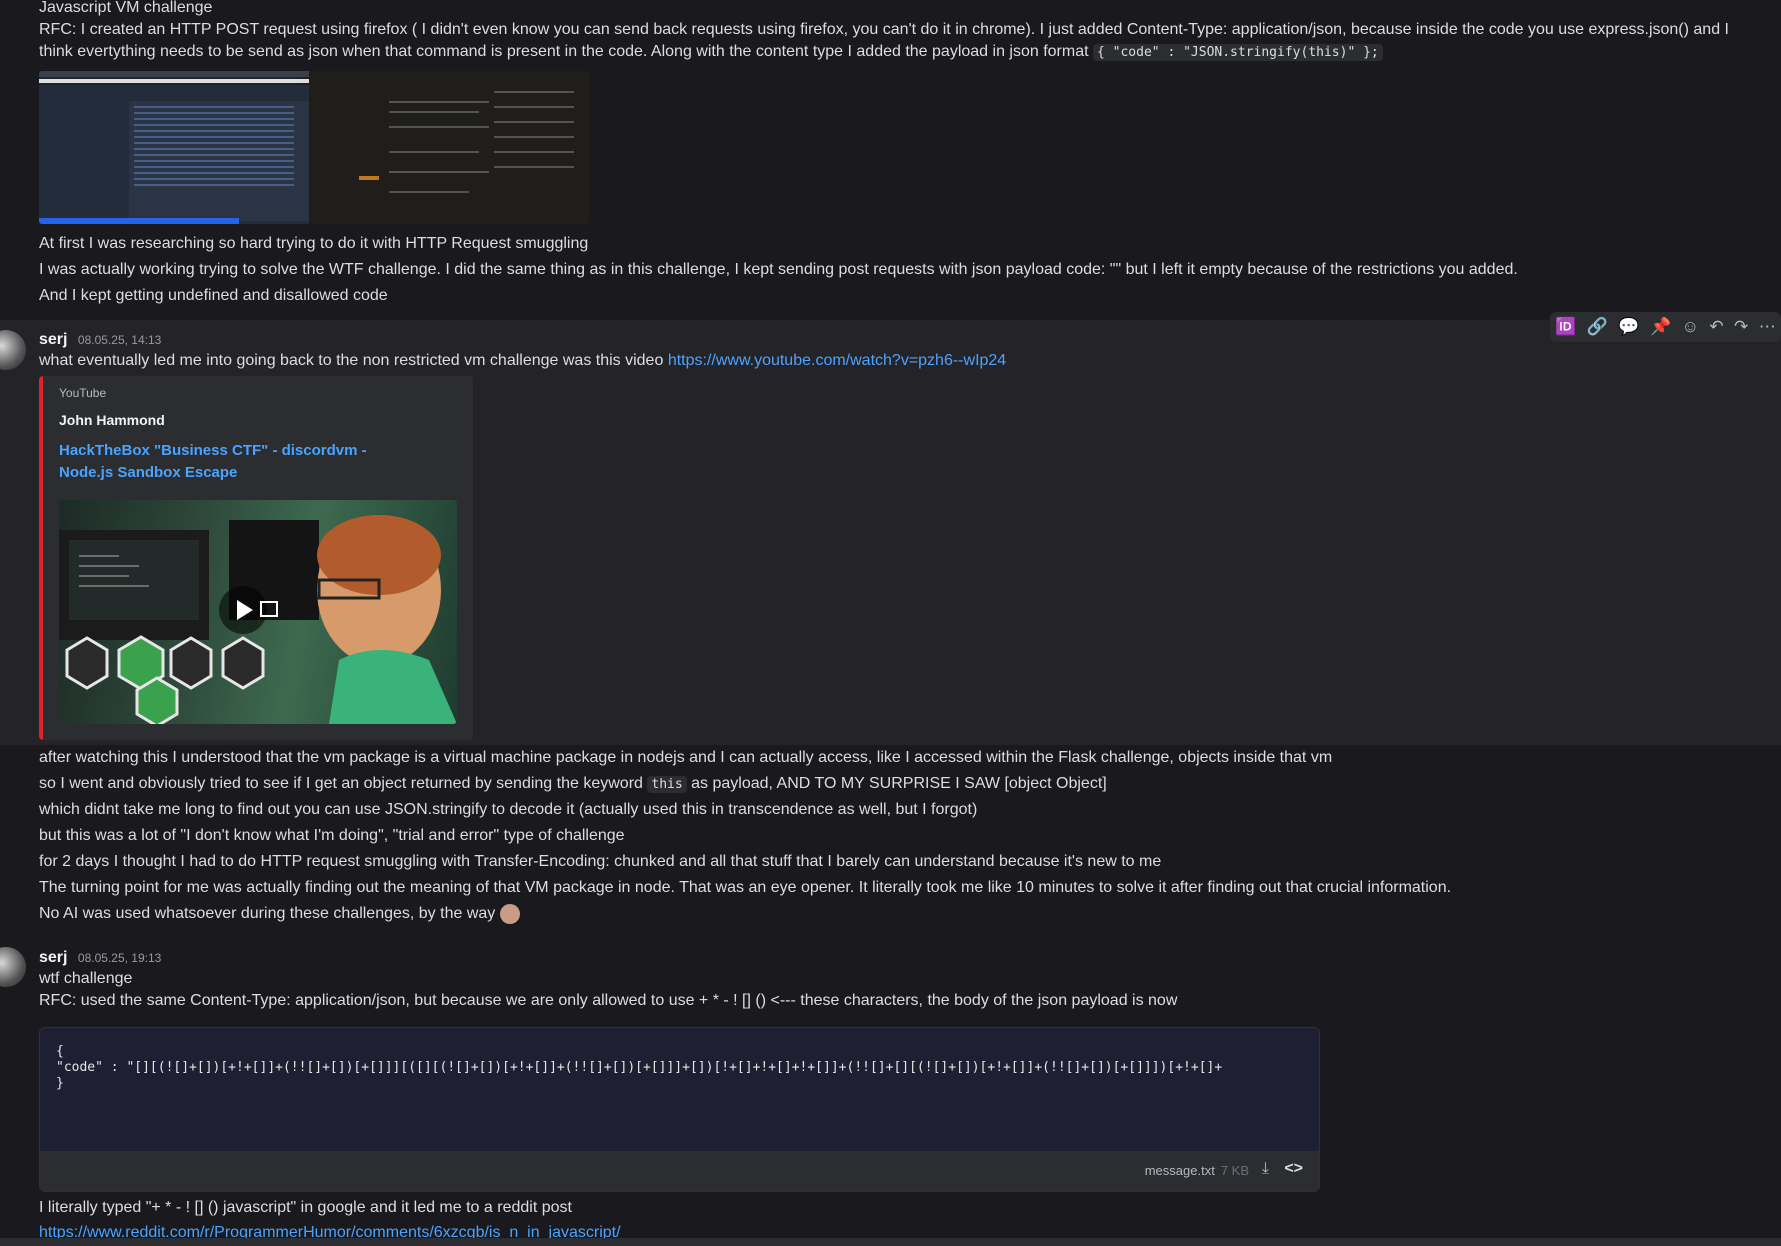 This screenshot has height=1246, width=1781. Describe the element at coordinates (1565, 327) in the screenshot. I see `id-icon: 🆔` at that location.